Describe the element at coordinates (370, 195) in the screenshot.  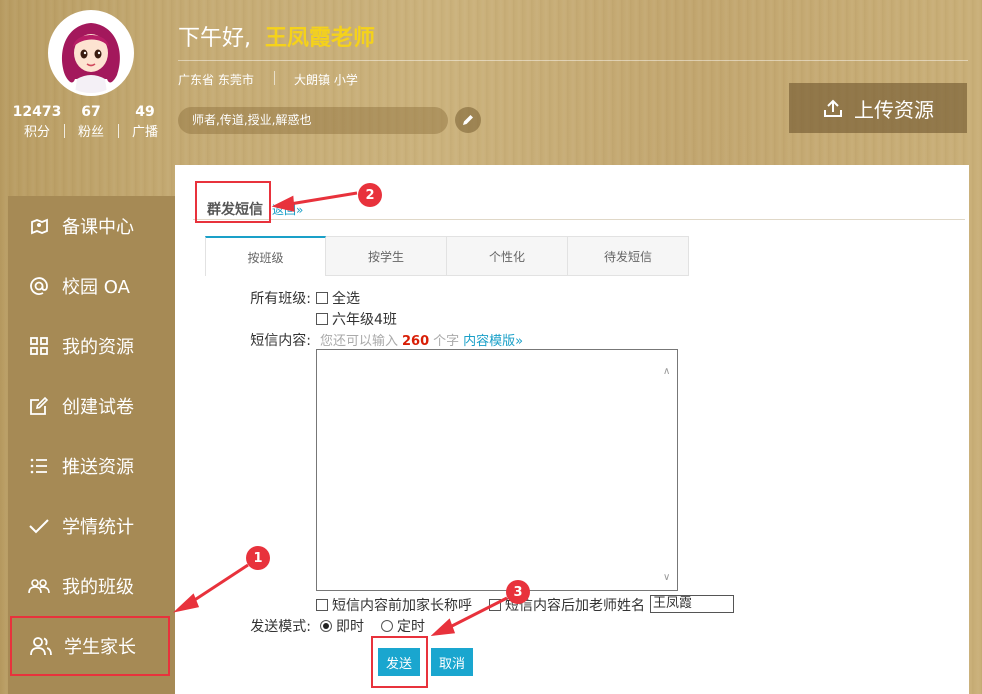
I see `annotation-marker-2: 2` at that location.